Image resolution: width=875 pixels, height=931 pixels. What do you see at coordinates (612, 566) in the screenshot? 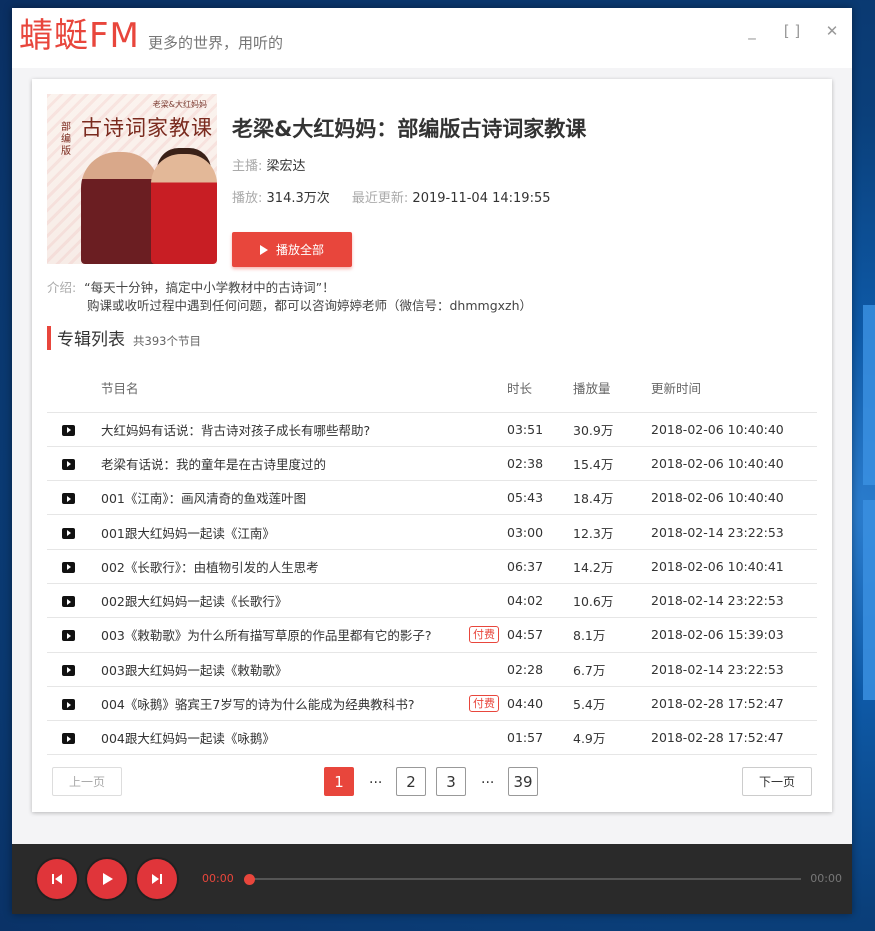
I see `track-plays: 14.2万` at bounding box center [612, 566].